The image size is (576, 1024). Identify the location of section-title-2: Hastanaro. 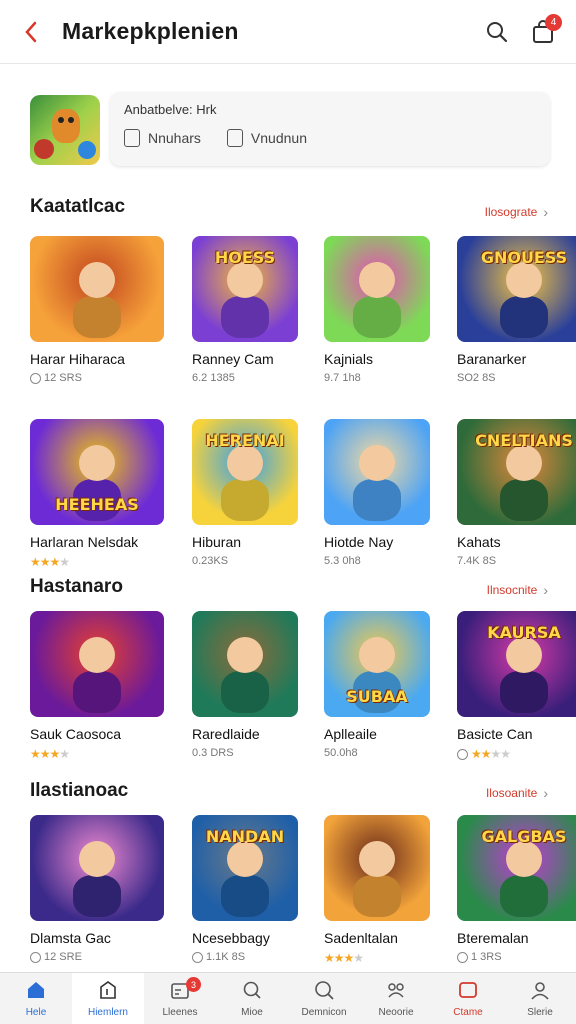
(76, 586).